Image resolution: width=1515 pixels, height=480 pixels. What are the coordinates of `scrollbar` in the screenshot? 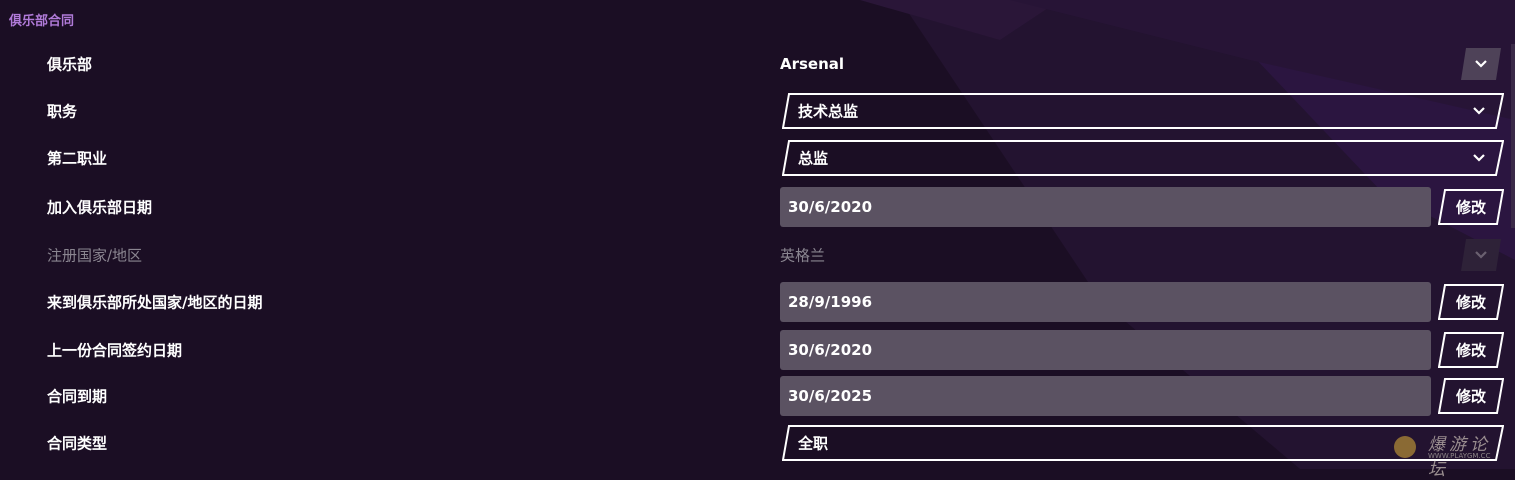 It's located at (1513, 136).